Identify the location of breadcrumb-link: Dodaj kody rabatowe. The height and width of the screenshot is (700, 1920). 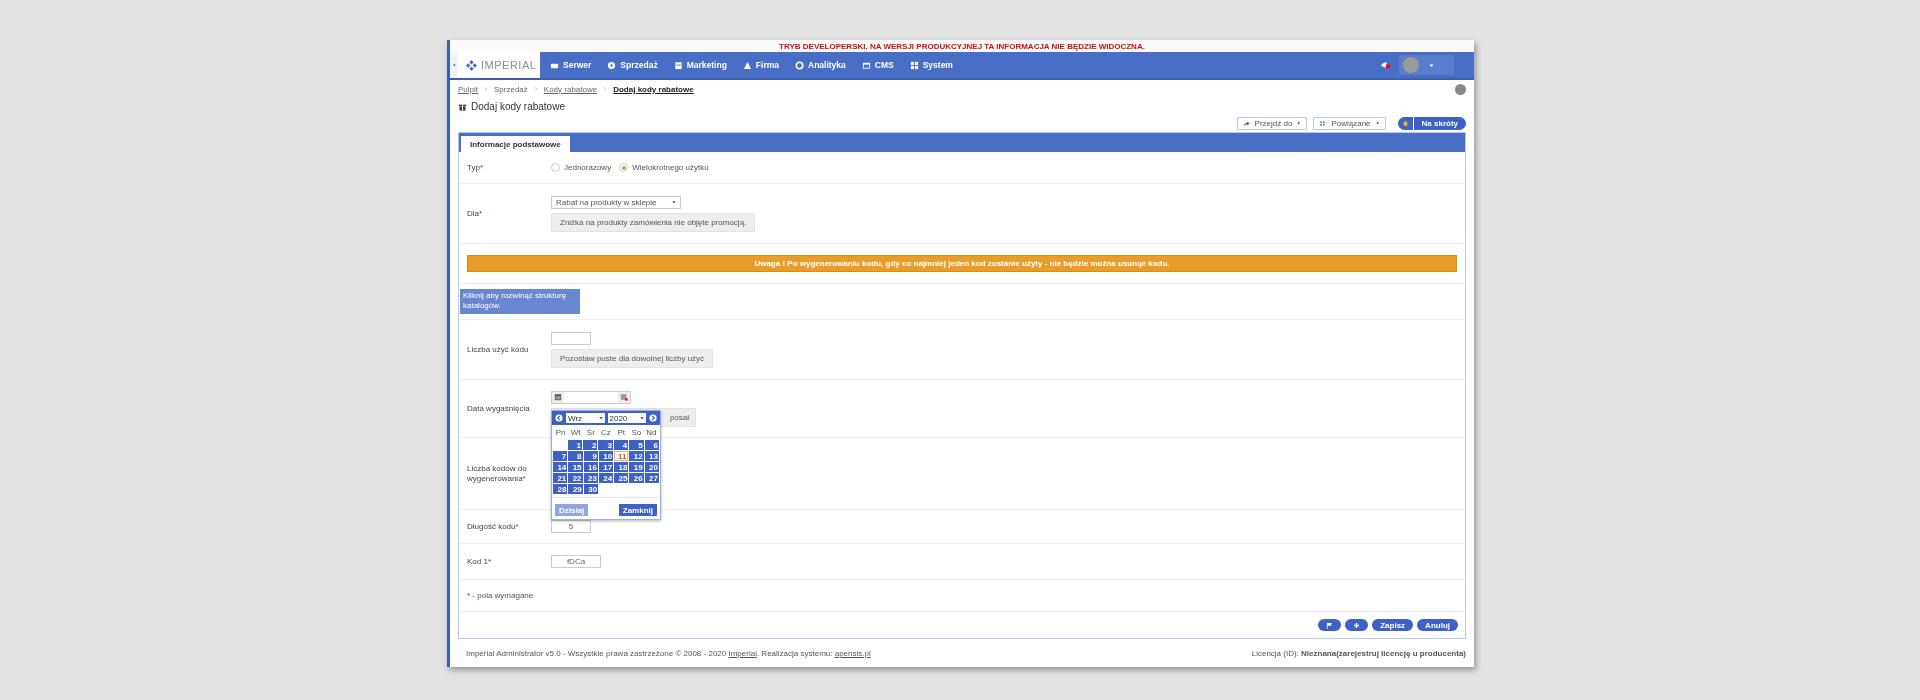
(653, 89).